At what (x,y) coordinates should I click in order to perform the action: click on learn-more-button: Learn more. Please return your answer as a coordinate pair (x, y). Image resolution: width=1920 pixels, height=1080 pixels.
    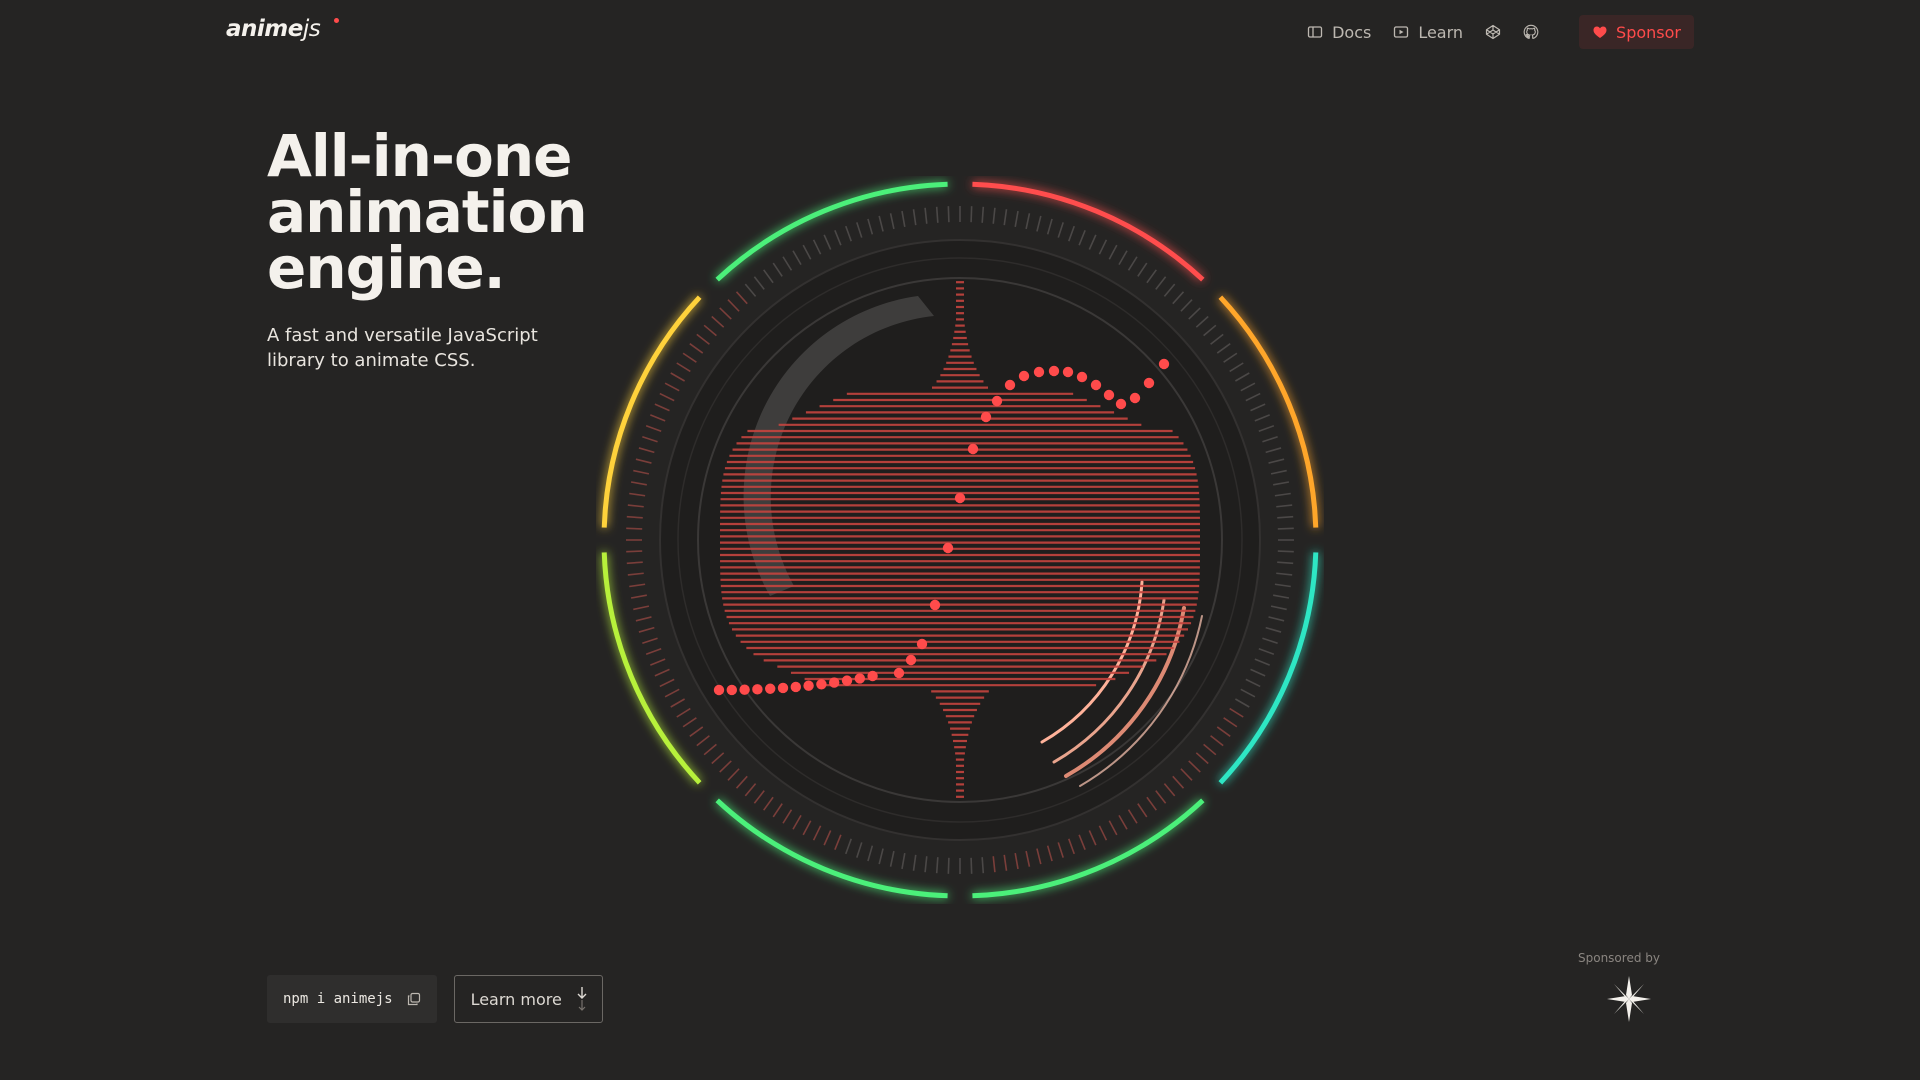
    Looking at the image, I should click on (528, 999).